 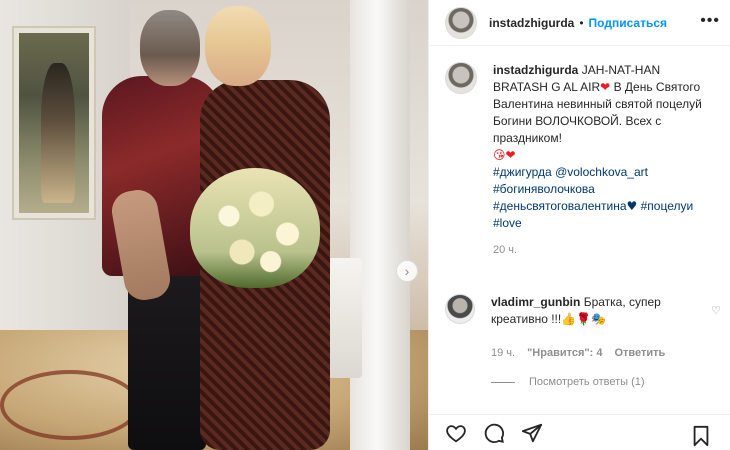 What do you see at coordinates (639, 353) in the screenshot?
I see `reply-button: Ответить` at bounding box center [639, 353].